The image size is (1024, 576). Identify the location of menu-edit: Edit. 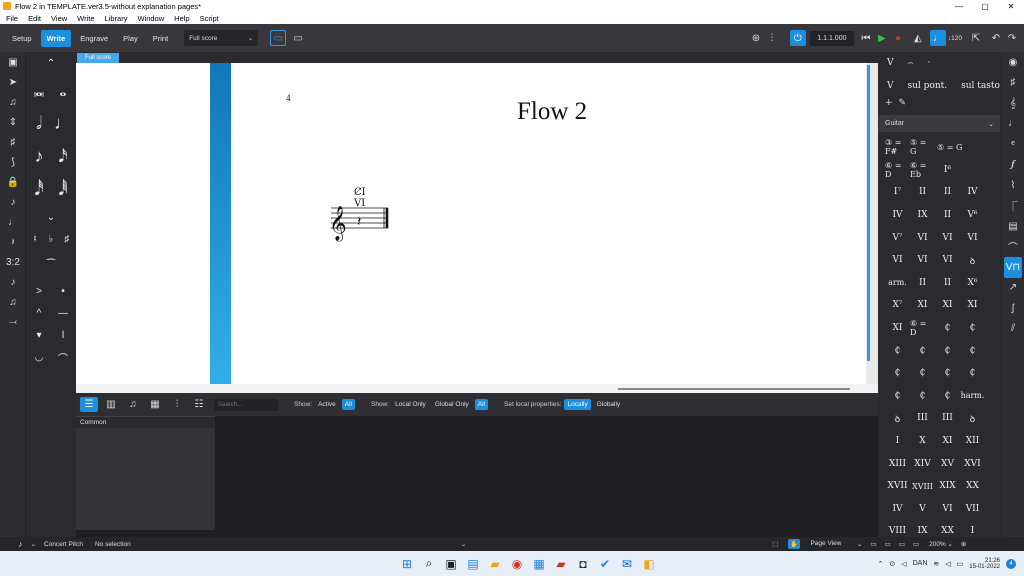
(34, 18).